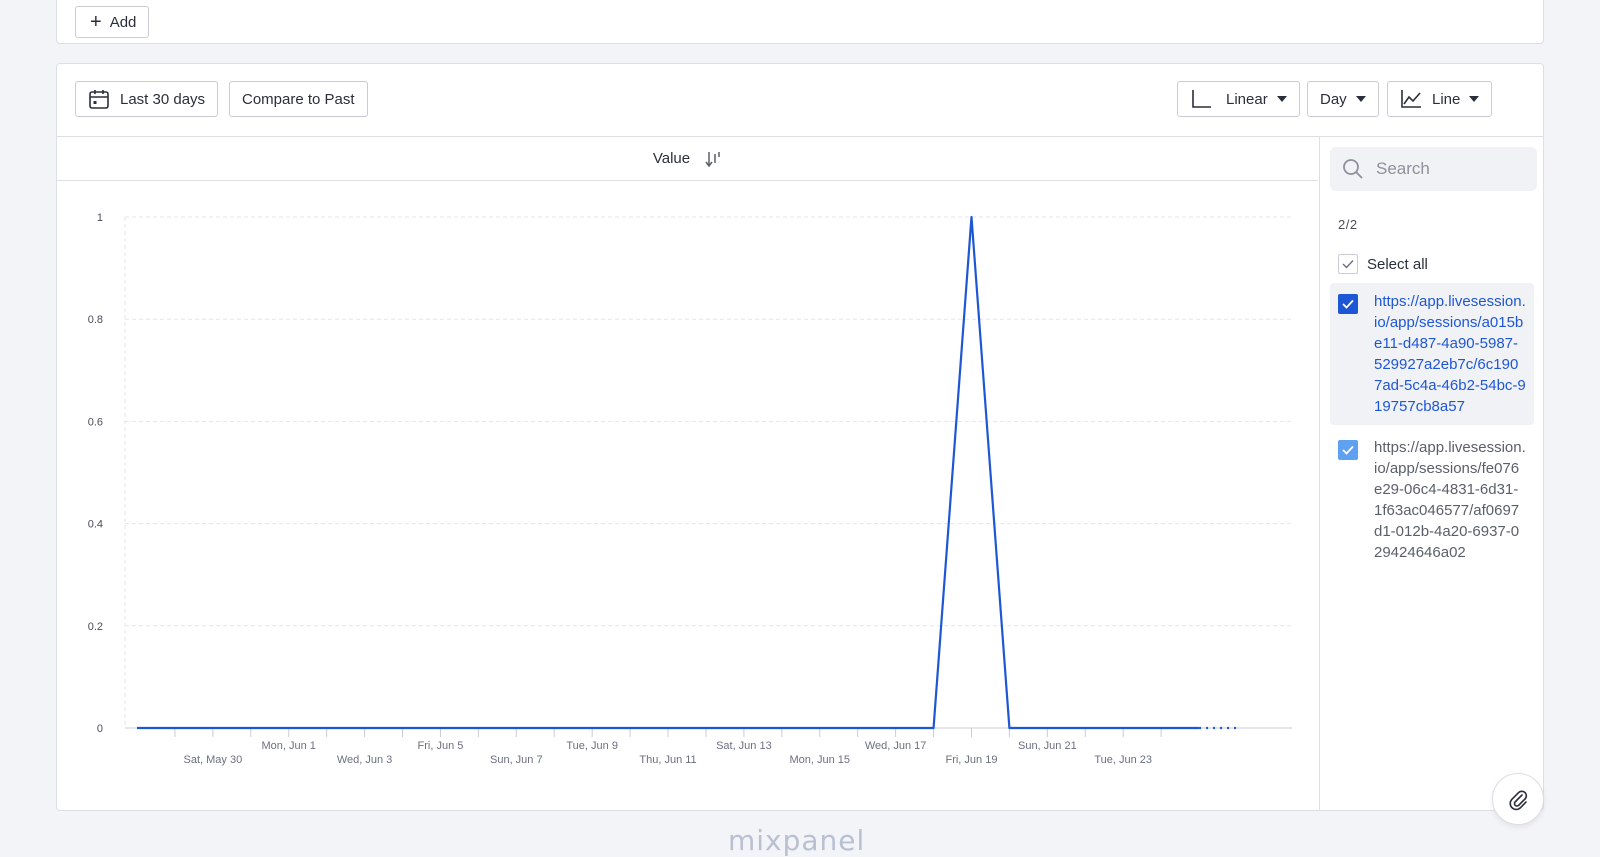  Describe the element at coordinates (441, 746) in the screenshot. I see `x-tick-label: Fri, Jun 5` at that location.